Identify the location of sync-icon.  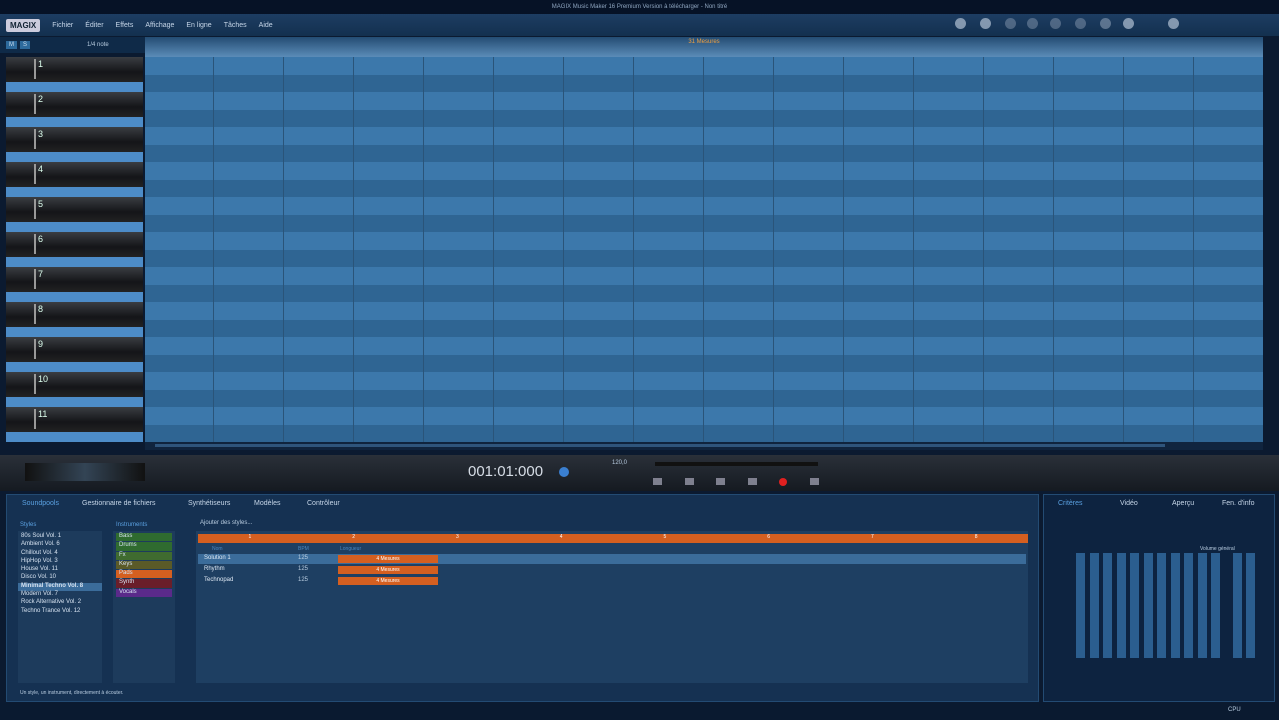
(564, 472).